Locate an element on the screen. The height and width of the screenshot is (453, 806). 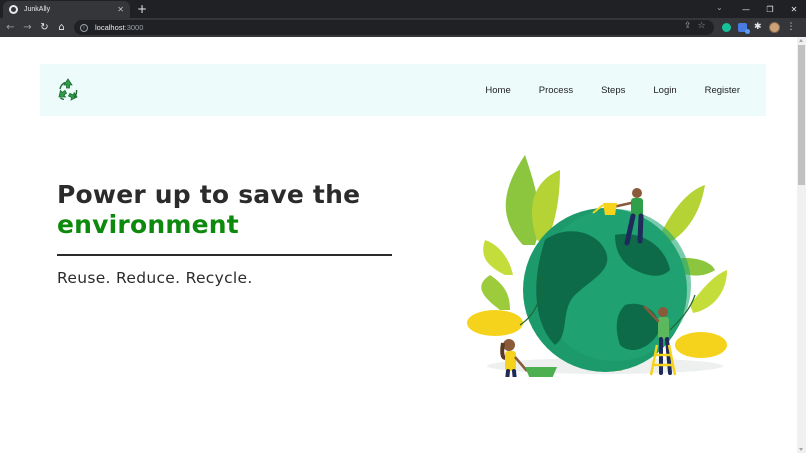
extensions-puzzle-icon: ✱ is located at coordinates (758, 27).